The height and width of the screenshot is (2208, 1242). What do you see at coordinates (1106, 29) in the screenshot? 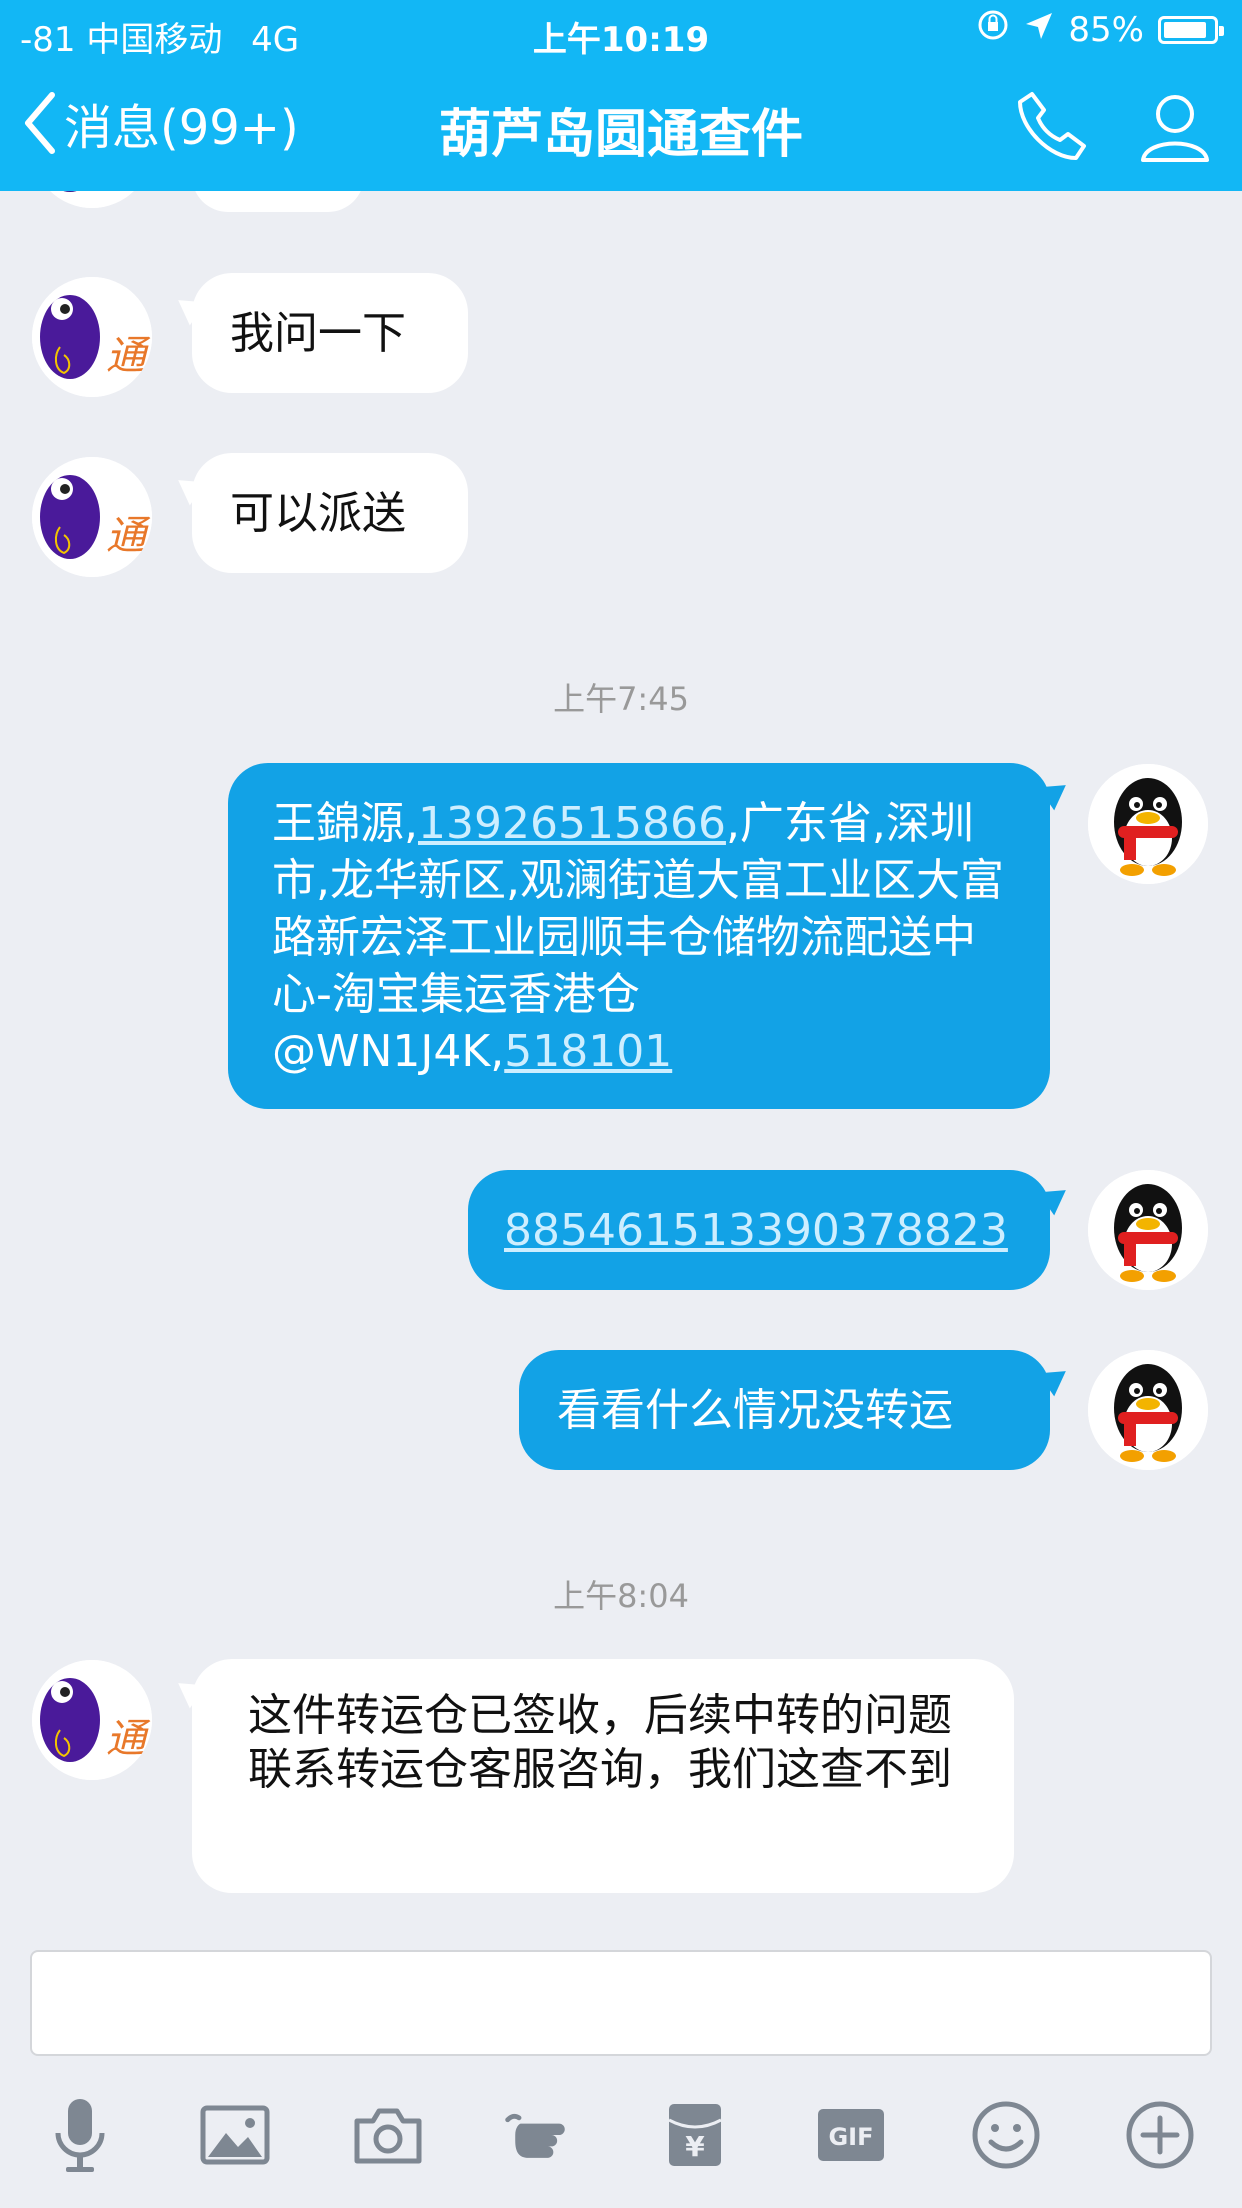
I see `battery-percent: 85%` at bounding box center [1106, 29].